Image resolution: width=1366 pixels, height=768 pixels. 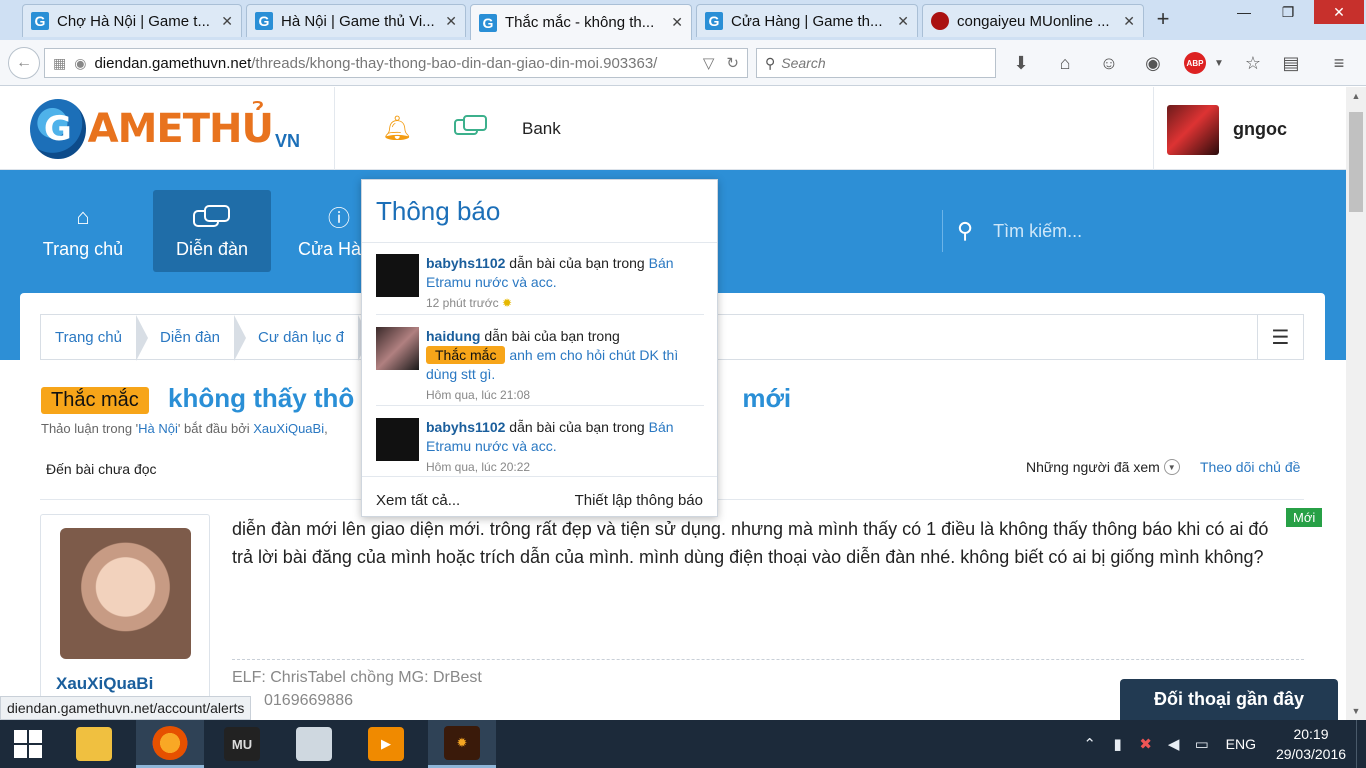 I want to click on recent-conversations-button: Đối thoại gần đây, so click(x=1229, y=699).